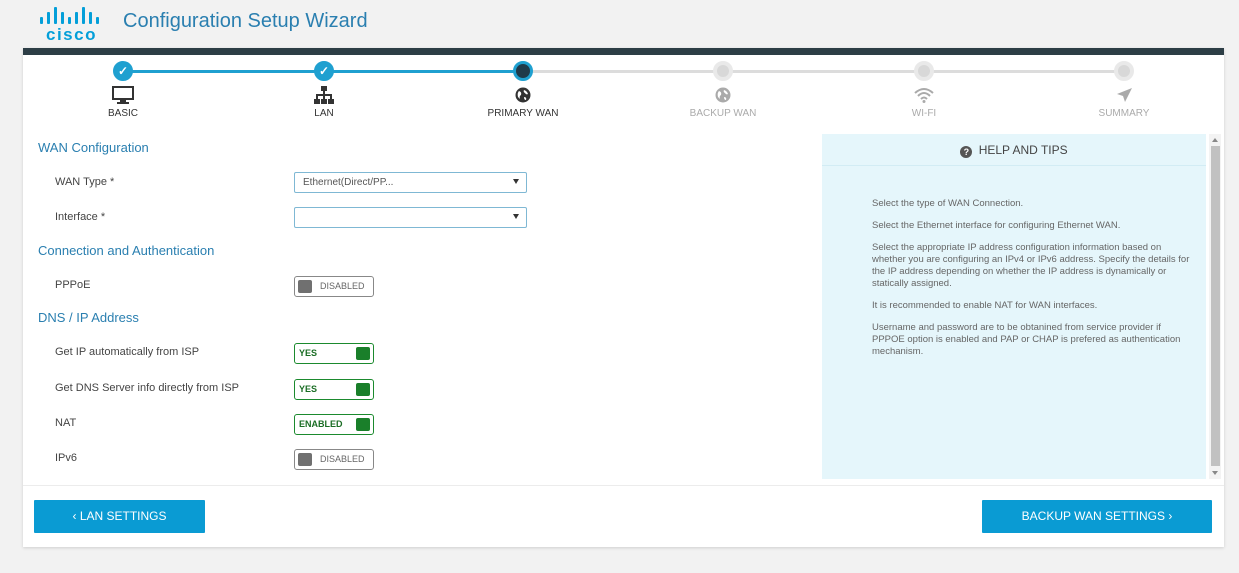 This screenshot has height=573, width=1239. What do you see at coordinates (245, 21) in the screenshot?
I see `page-title: Configuration Setup Wizard` at bounding box center [245, 21].